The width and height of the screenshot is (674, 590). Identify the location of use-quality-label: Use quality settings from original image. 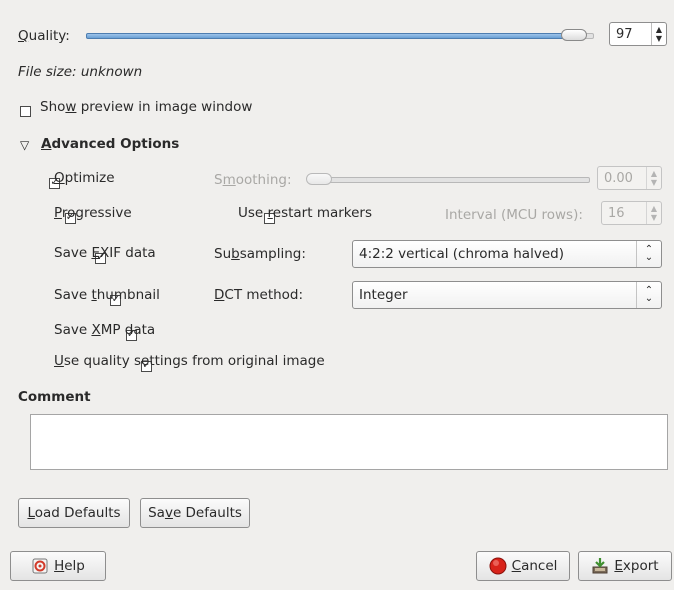
(189, 361).